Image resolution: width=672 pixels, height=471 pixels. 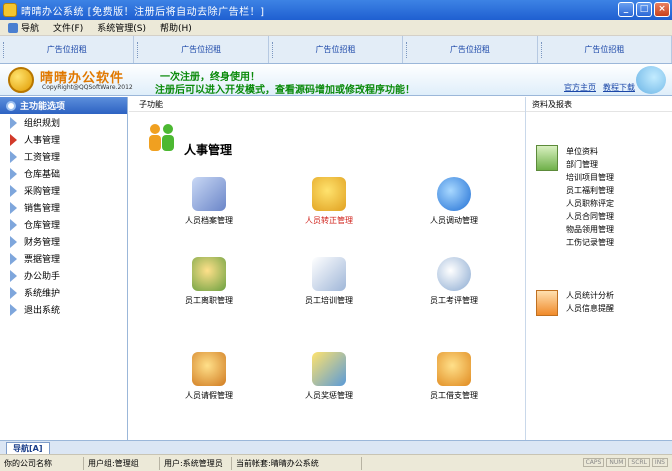 I want to click on menu-bar: 导航 文件(F) 系统管理(S) 帮助(H), so click(x=336, y=28).